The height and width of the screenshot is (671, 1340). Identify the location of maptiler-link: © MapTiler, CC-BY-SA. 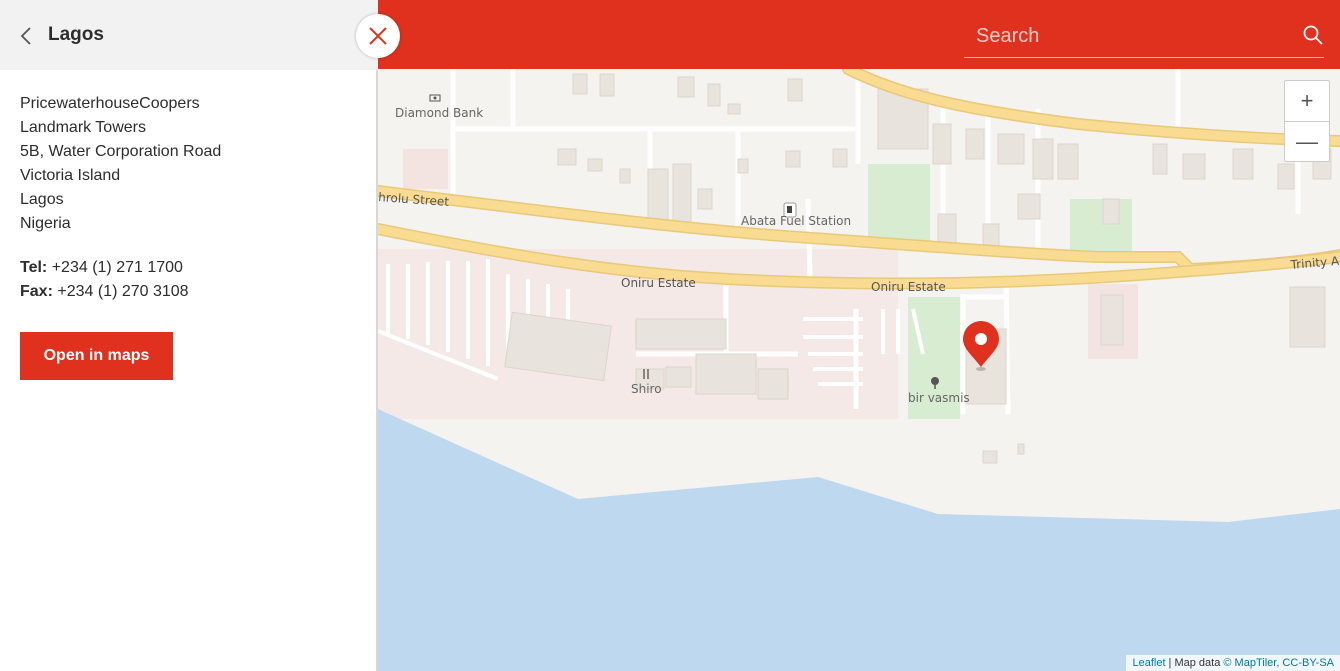
(1278, 663).